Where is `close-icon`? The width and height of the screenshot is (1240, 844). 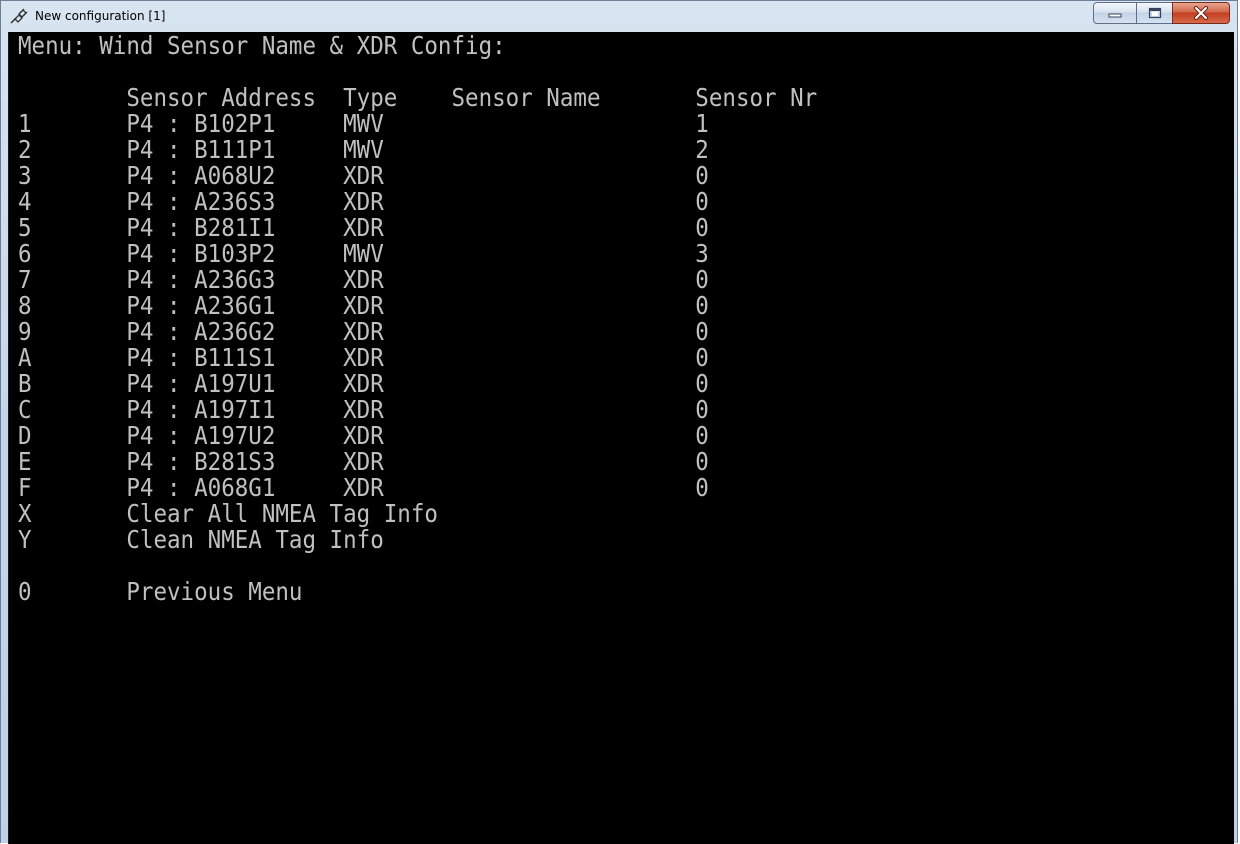 close-icon is located at coordinates (1201, 13).